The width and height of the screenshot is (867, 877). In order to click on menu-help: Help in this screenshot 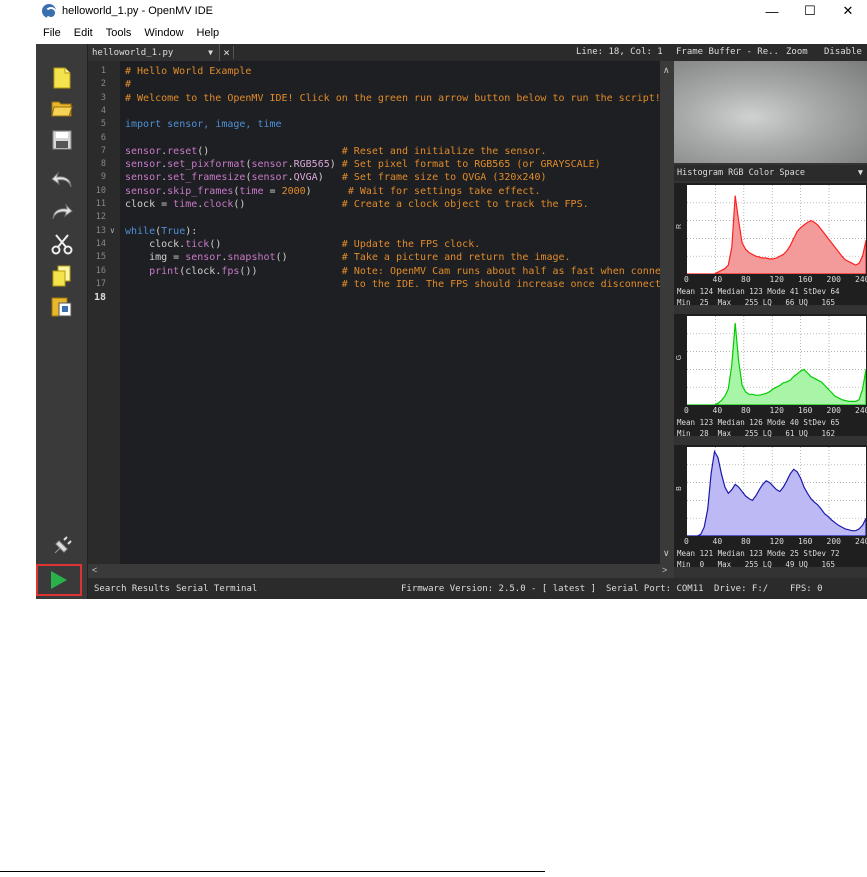, I will do `click(208, 33)`.